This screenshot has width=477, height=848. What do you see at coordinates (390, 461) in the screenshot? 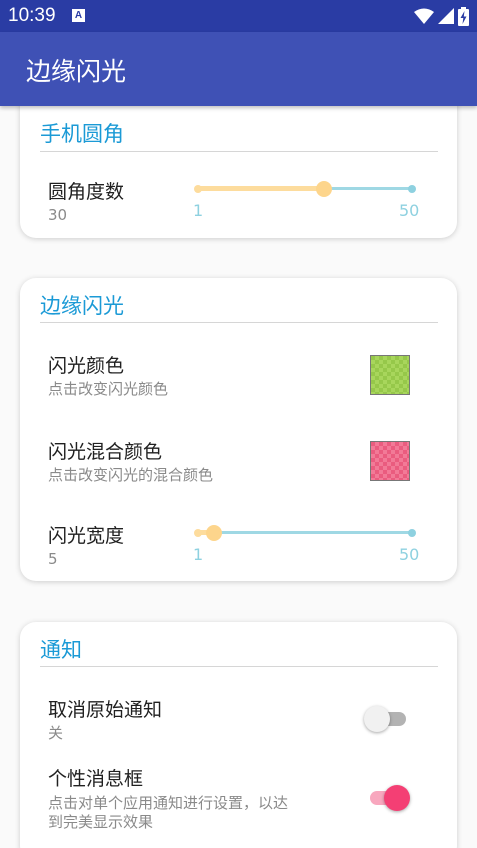
I see `mix-color-swatch` at bounding box center [390, 461].